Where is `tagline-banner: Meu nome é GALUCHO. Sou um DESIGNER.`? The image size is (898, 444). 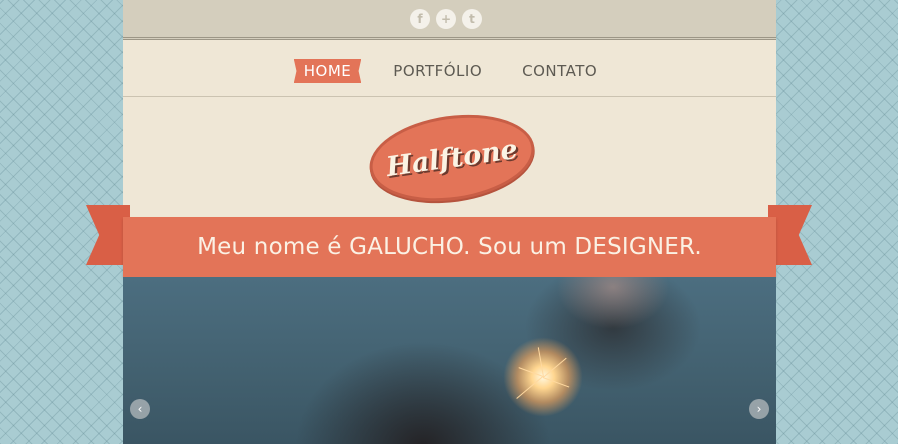 tagline-banner: Meu nome é GALUCHO. Sou um DESIGNER. is located at coordinates (449, 247).